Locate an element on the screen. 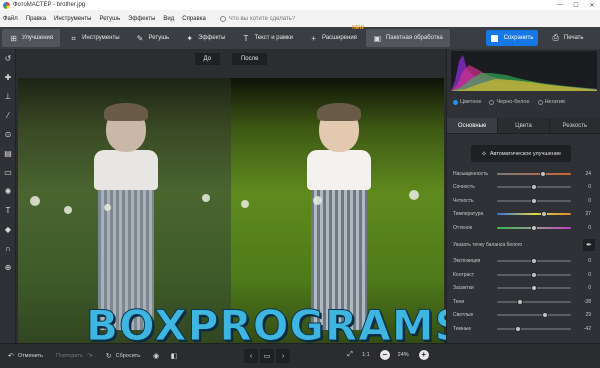 Image resolution: width=600 pixels, height=368 pixels. undo-button: ↶ Отменить is located at coordinates (25, 356).